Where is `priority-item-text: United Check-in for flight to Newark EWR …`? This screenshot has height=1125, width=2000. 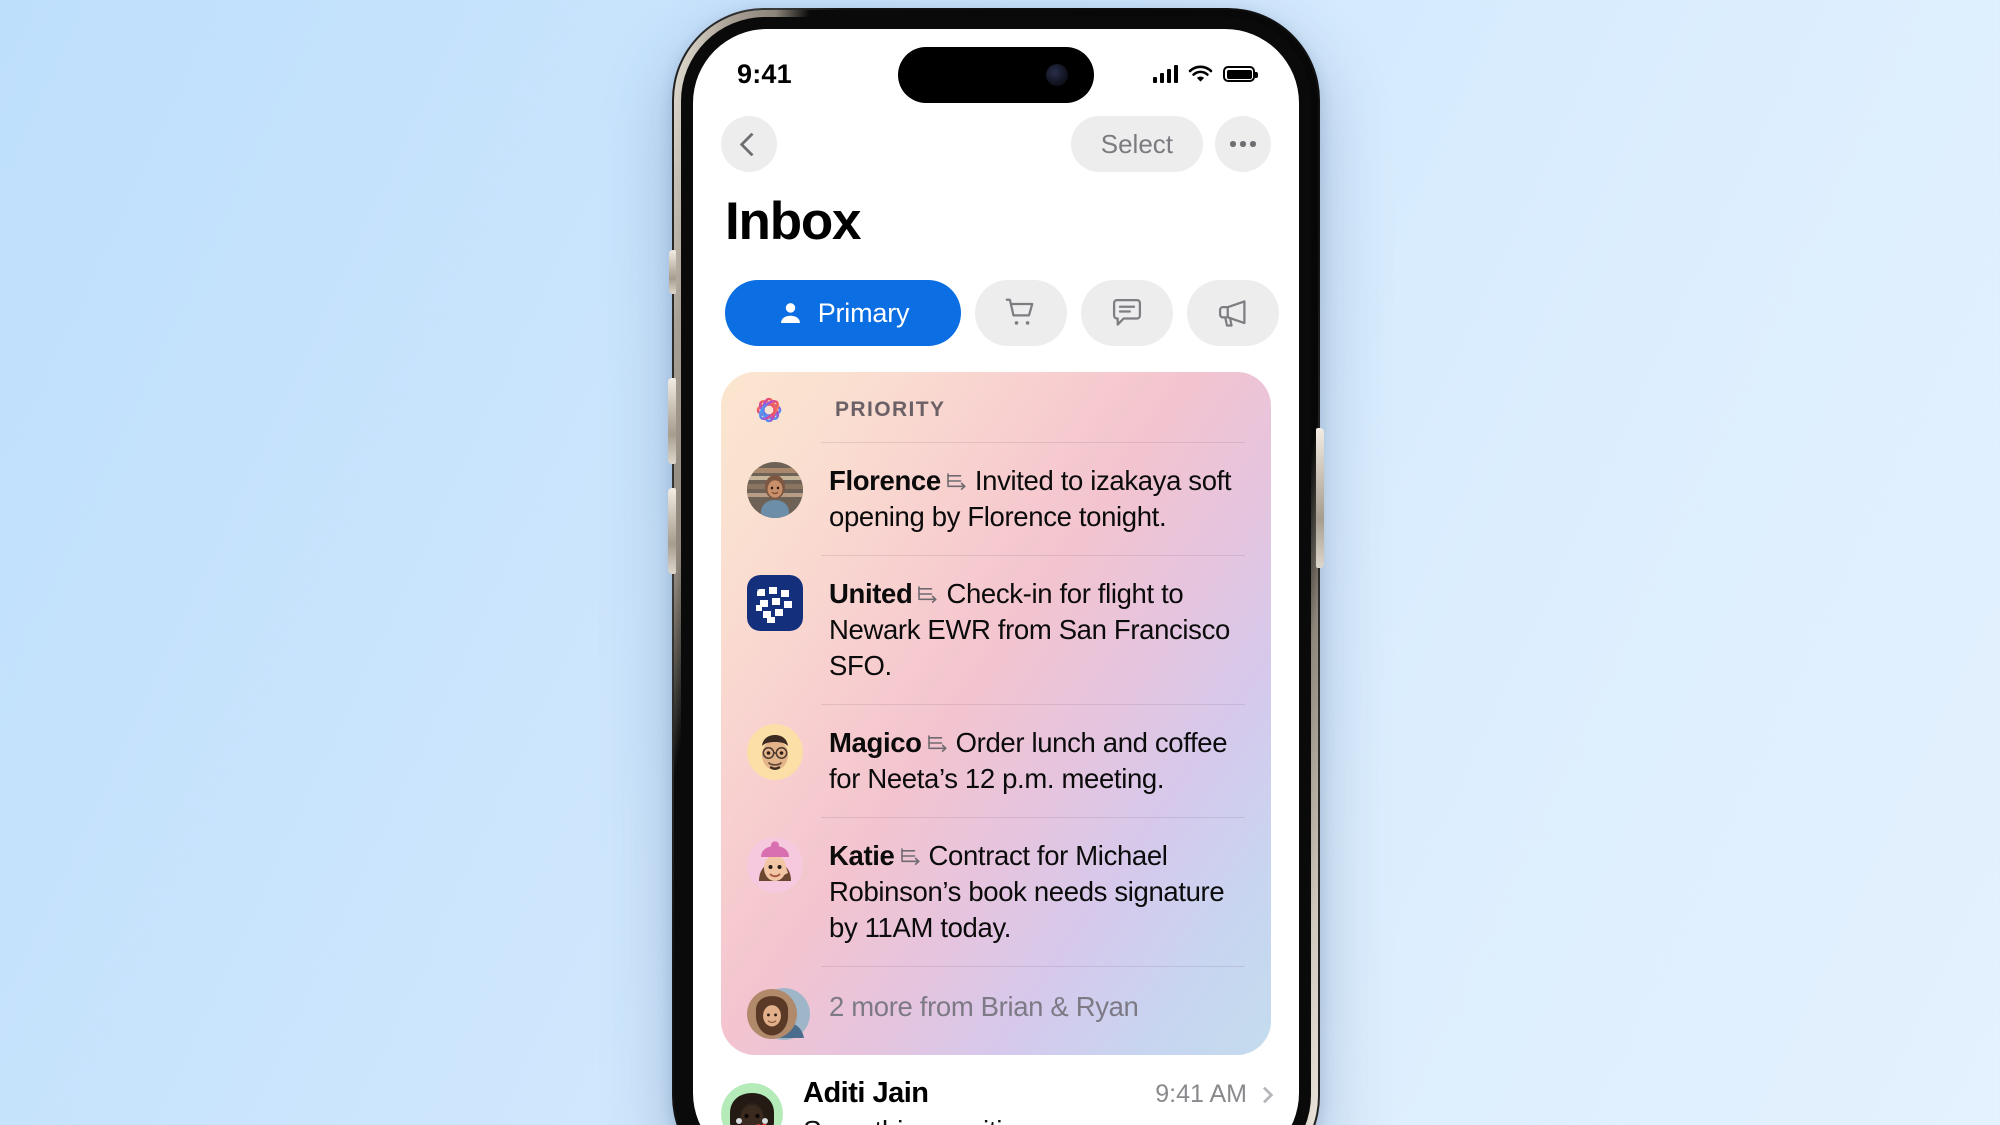
priority-item-text: United Check-in for flight to Newark EWR … is located at coordinates (1033, 629).